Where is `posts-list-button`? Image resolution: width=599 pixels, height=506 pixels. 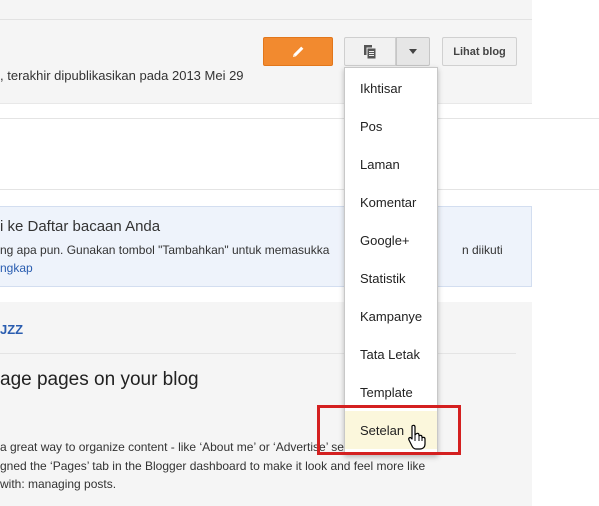
posts-list-button is located at coordinates (370, 51).